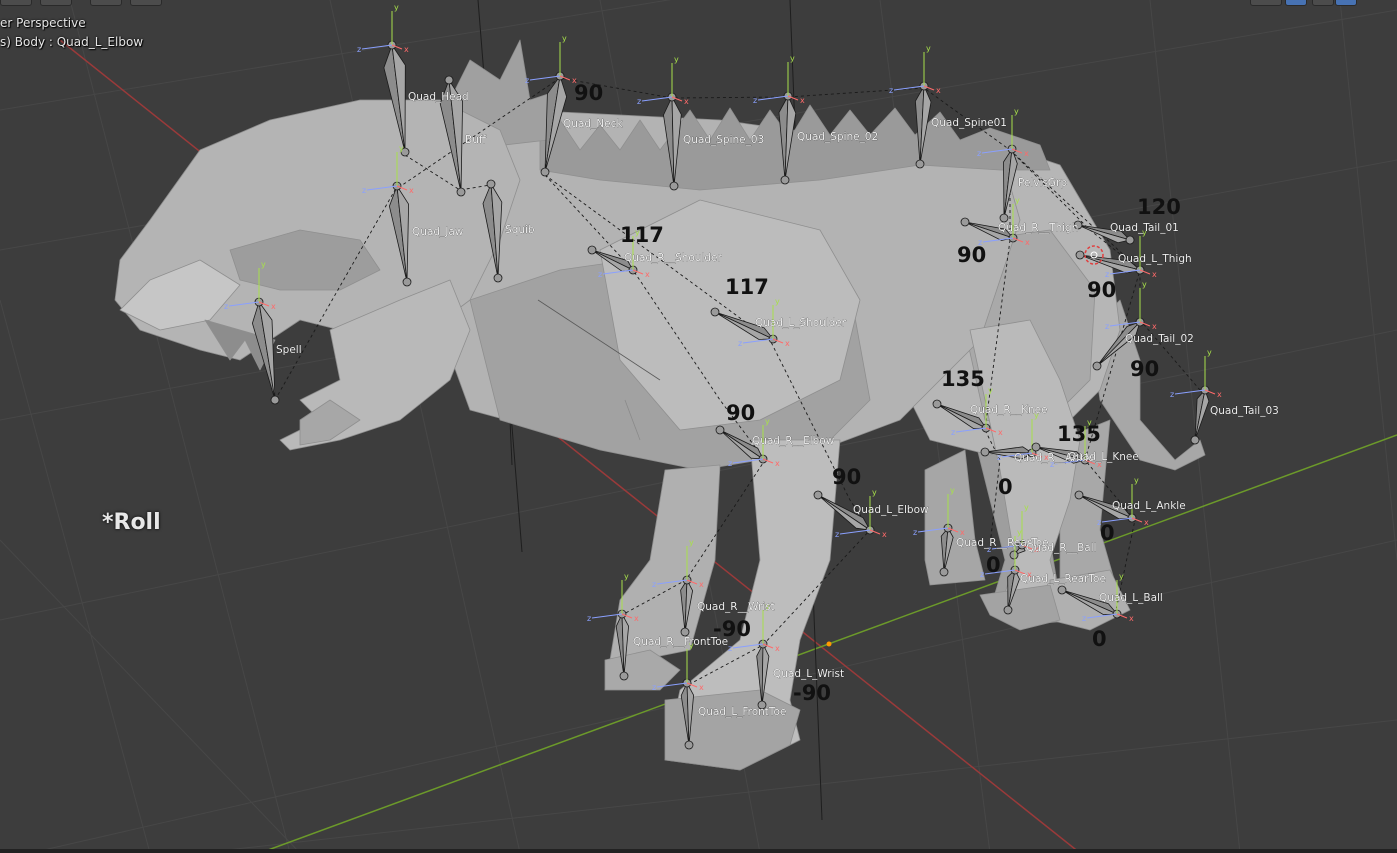  I want to click on bone-label: Quad_Head, so click(438, 97).